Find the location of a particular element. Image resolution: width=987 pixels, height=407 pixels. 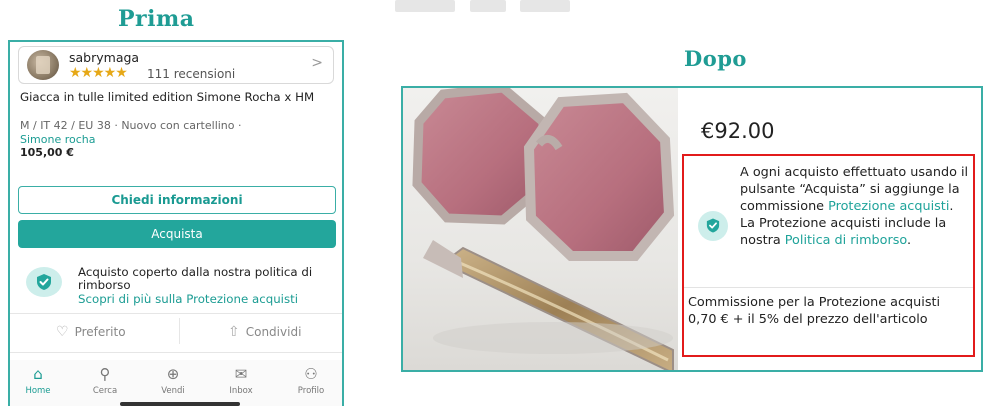

protection-learn-more-link: Scopri di più sulla Protezione acquisti is located at coordinates (188, 299).